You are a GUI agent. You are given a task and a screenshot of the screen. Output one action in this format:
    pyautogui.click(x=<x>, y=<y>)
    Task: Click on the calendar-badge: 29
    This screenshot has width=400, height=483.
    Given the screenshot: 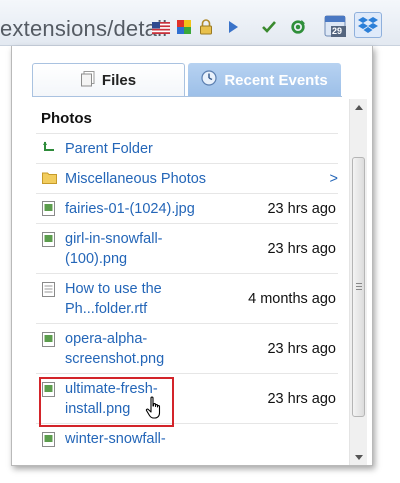 What is the action you would take?
    pyautogui.click(x=337, y=31)
    